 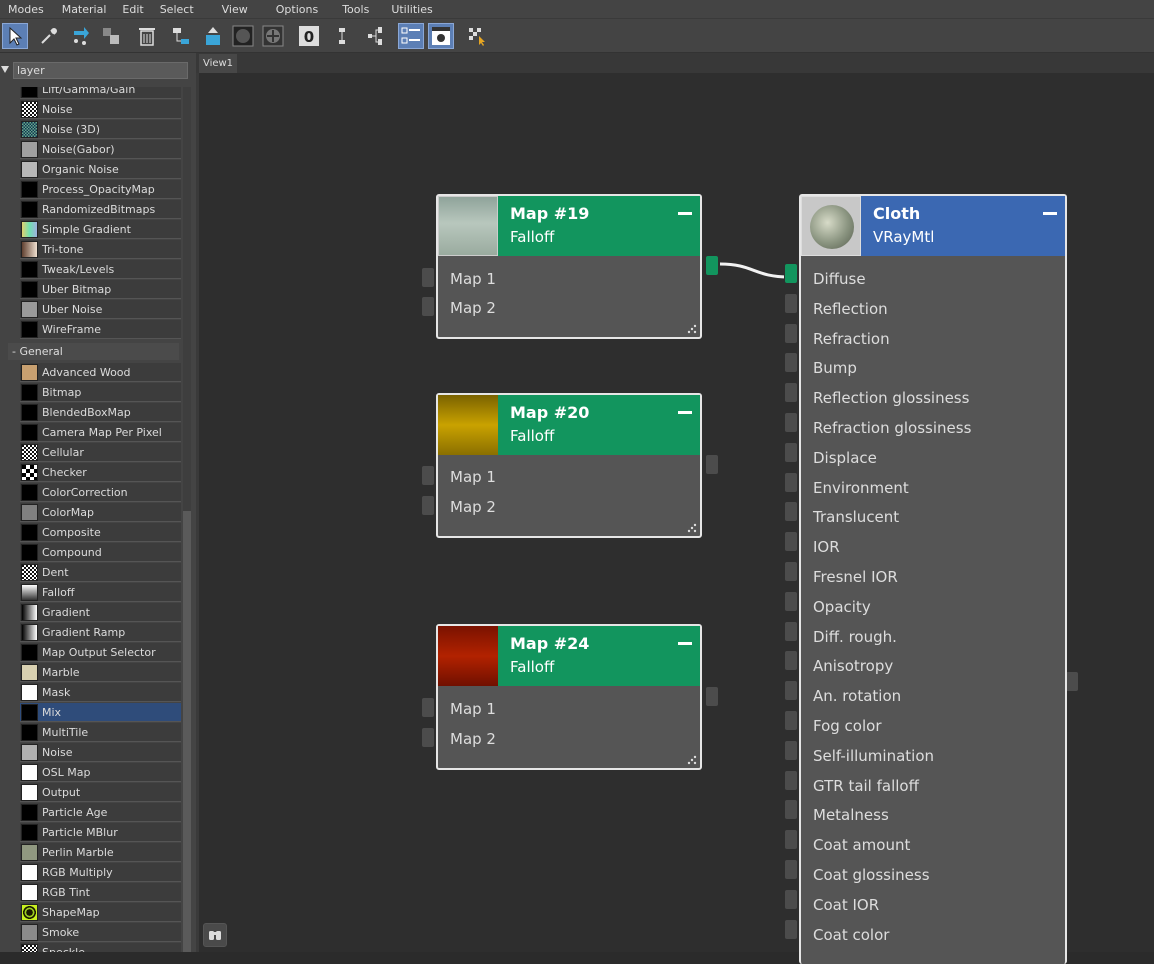 I want to click on menu-utilities: Utilities, so click(x=408, y=9).